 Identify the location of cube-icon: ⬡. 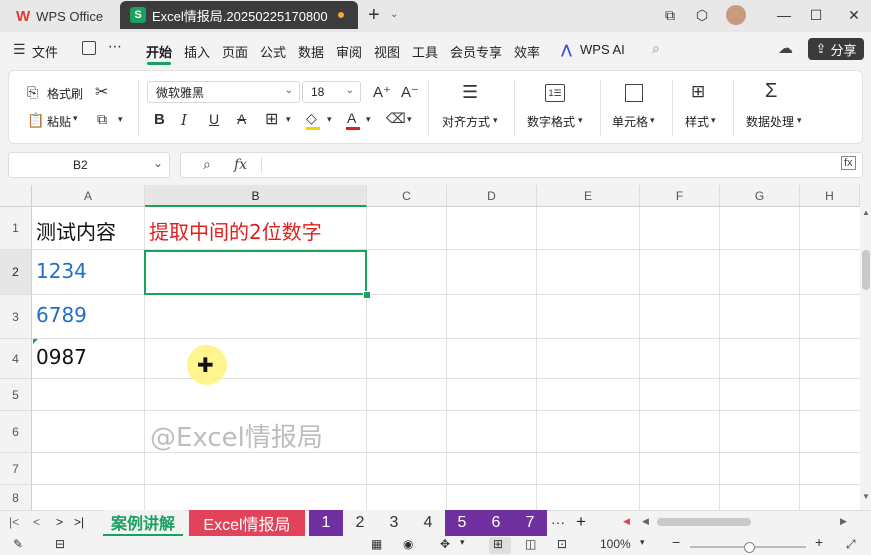
(702, 15).